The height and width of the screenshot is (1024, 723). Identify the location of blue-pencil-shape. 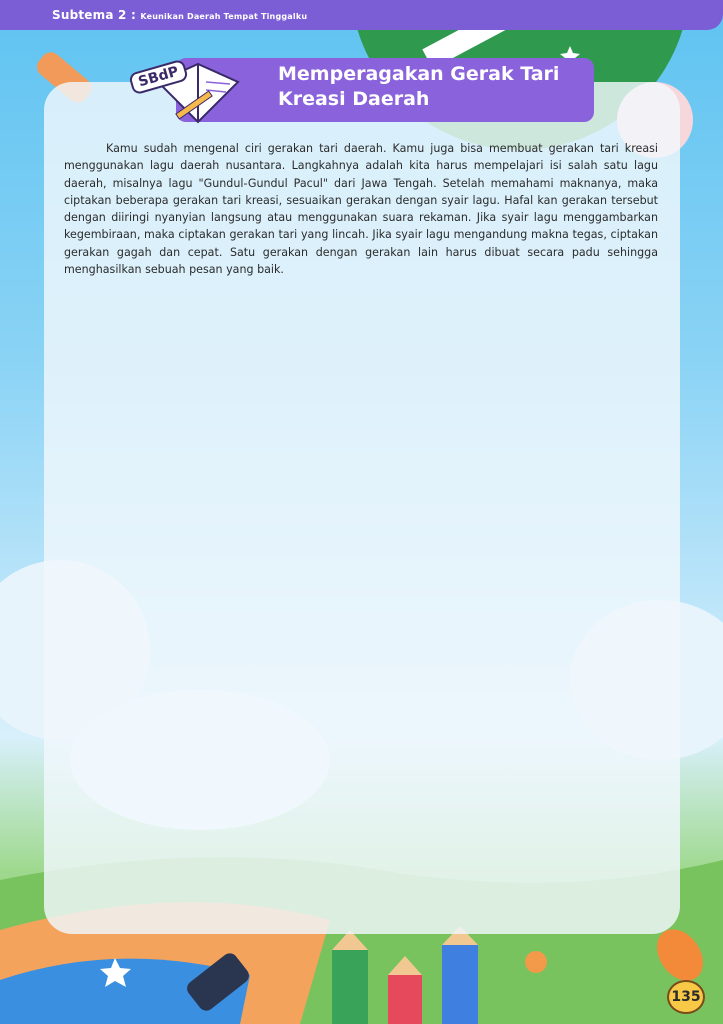
(460, 984).